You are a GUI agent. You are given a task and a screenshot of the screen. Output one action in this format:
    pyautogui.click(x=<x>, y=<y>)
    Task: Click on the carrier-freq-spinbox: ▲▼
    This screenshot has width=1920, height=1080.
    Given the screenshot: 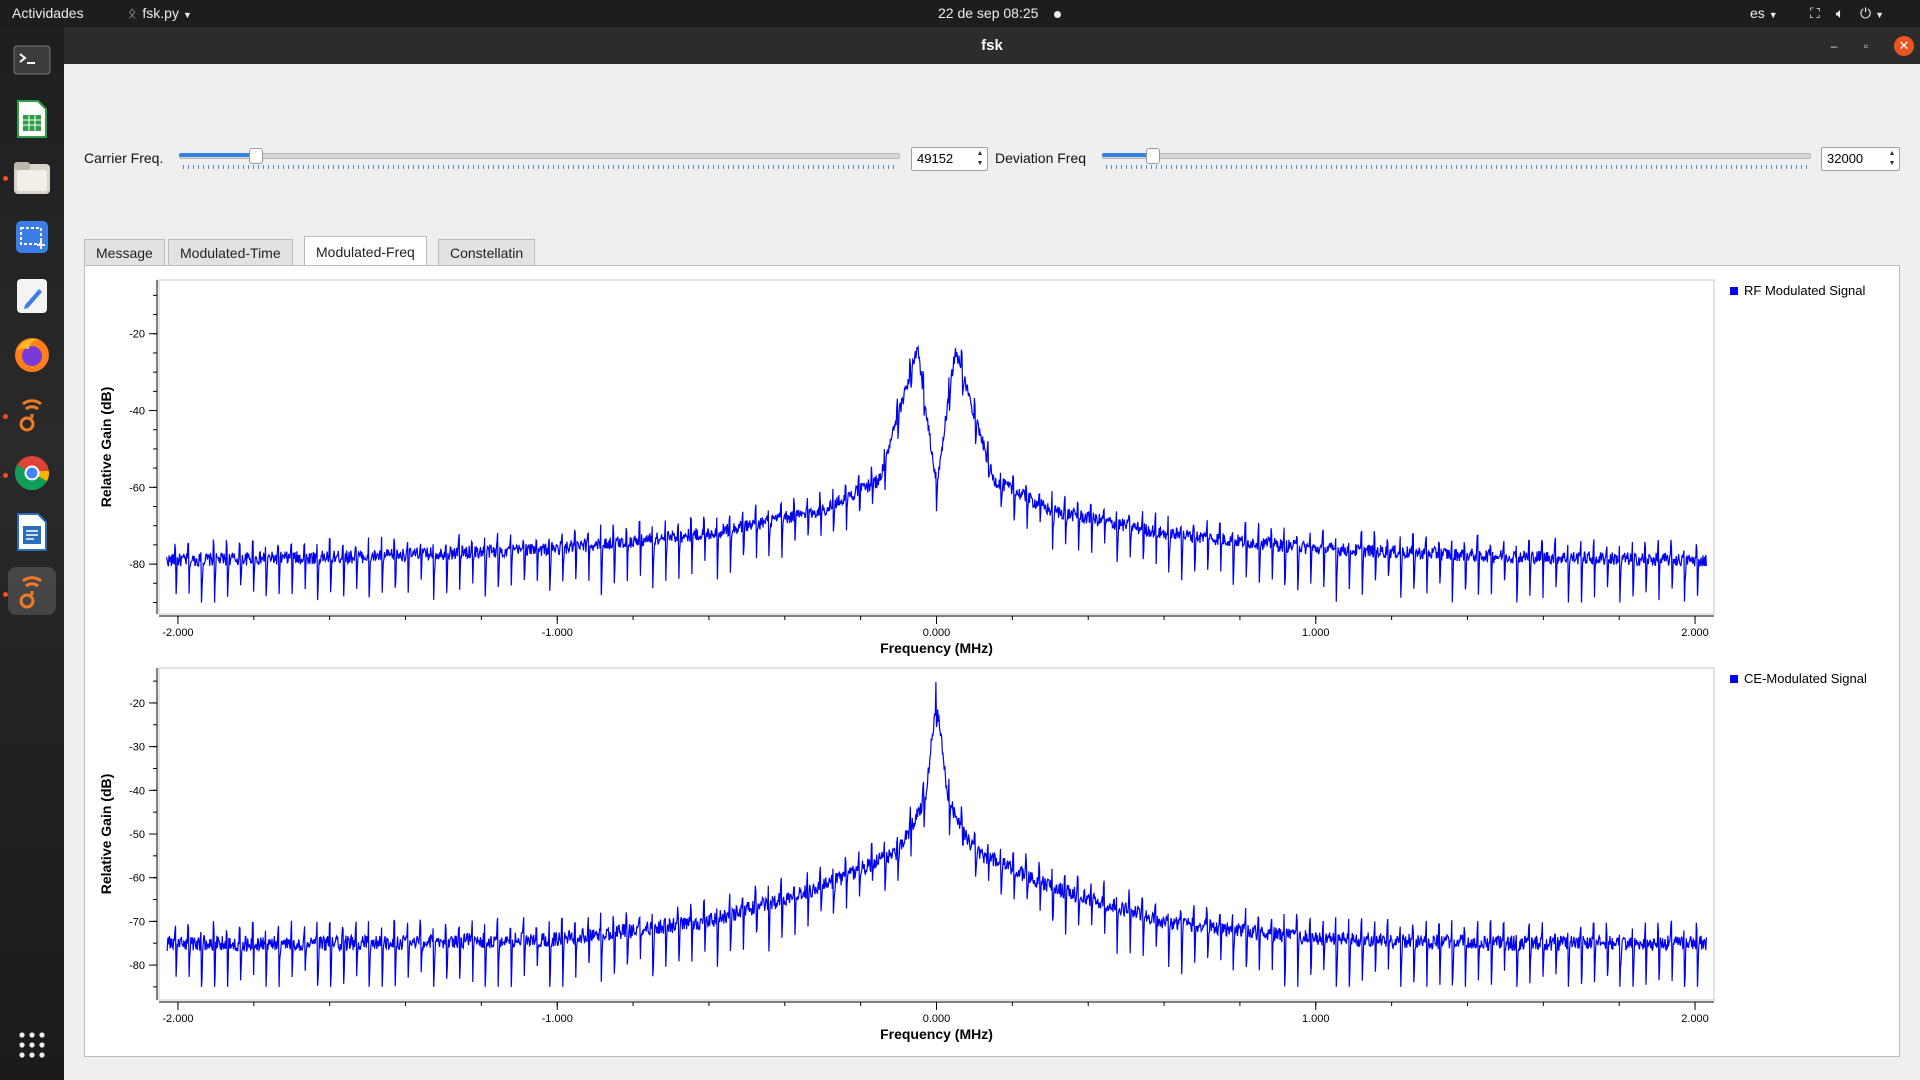 What is the action you would take?
    pyautogui.click(x=949, y=159)
    